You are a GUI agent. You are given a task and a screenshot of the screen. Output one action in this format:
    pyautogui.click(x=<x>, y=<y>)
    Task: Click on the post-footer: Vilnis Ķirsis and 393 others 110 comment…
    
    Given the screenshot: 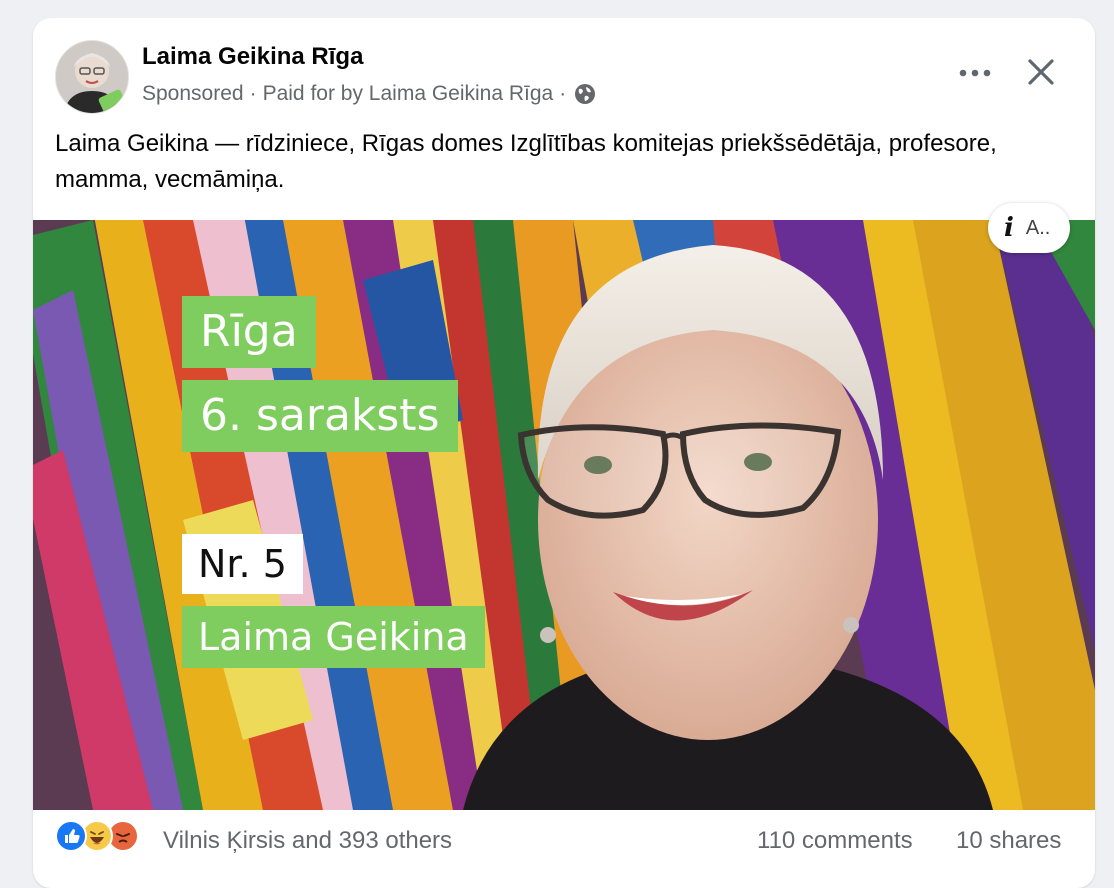 What is the action you would take?
    pyautogui.click(x=564, y=840)
    